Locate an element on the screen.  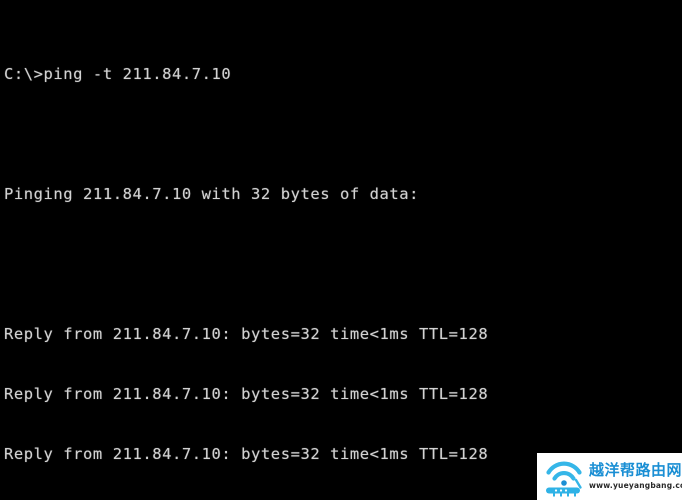
watermark-url: www.yueyangbang.com is located at coordinates (635, 486).